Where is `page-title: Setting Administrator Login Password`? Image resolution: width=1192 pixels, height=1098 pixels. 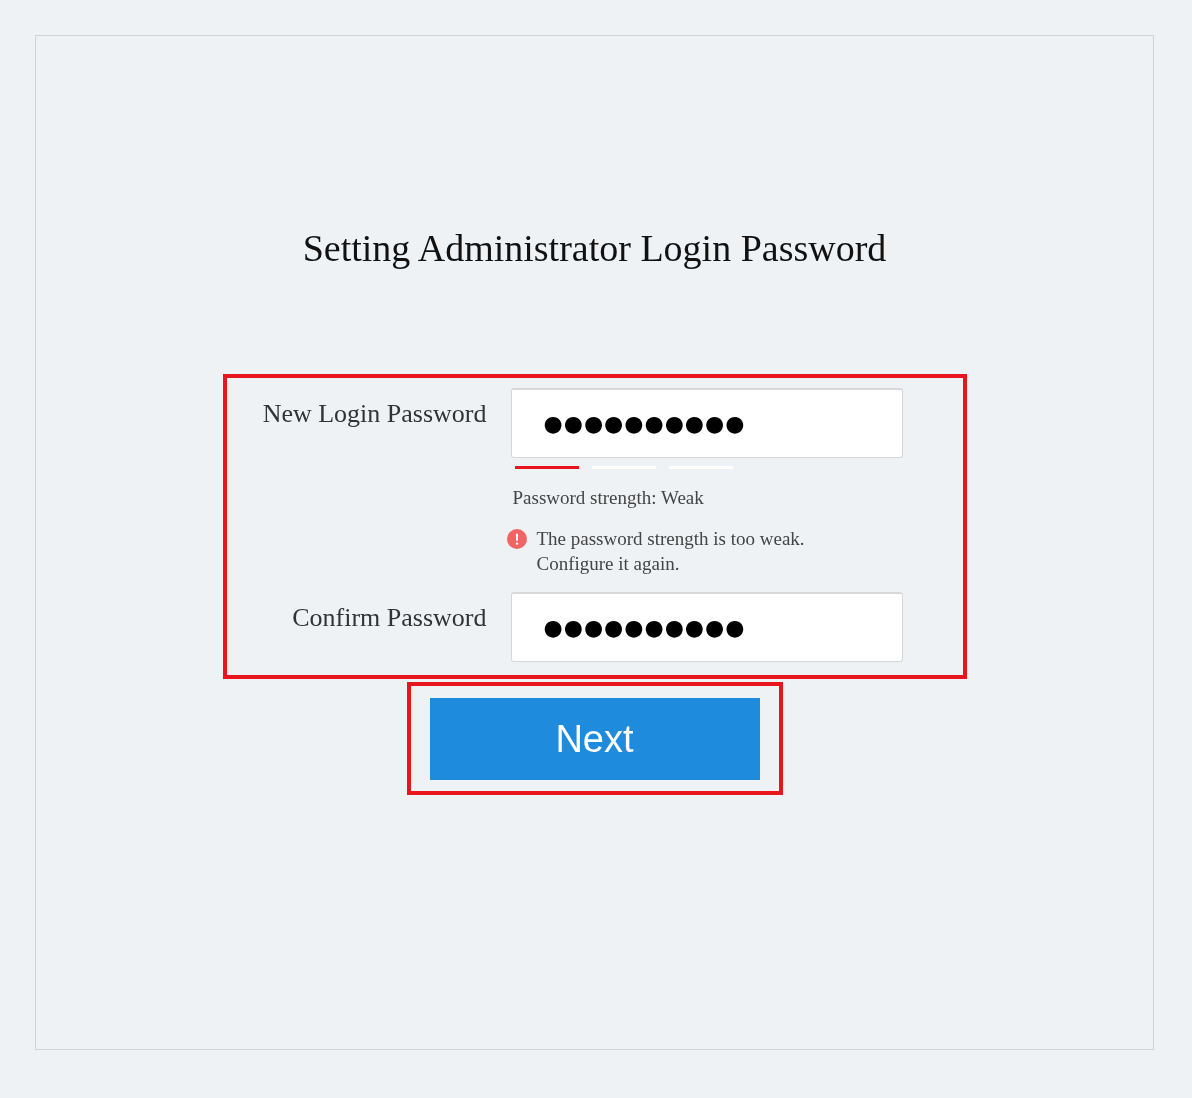 page-title: Setting Administrator Login Password is located at coordinates (594, 248).